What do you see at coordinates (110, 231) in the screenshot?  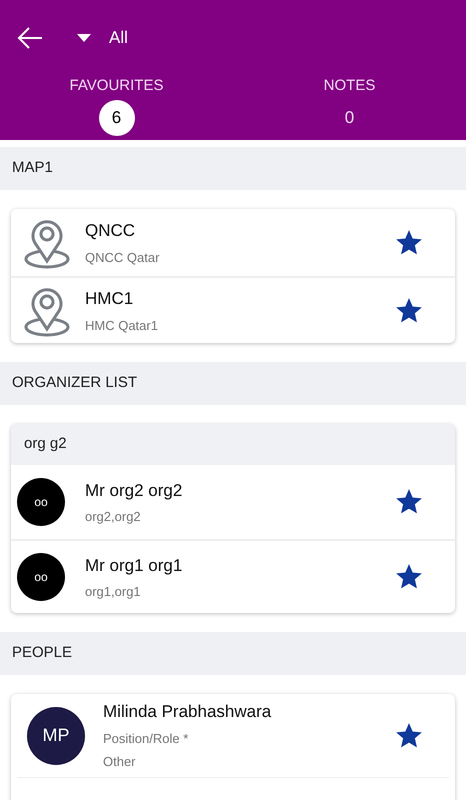 I see `item-title: QNCC` at bounding box center [110, 231].